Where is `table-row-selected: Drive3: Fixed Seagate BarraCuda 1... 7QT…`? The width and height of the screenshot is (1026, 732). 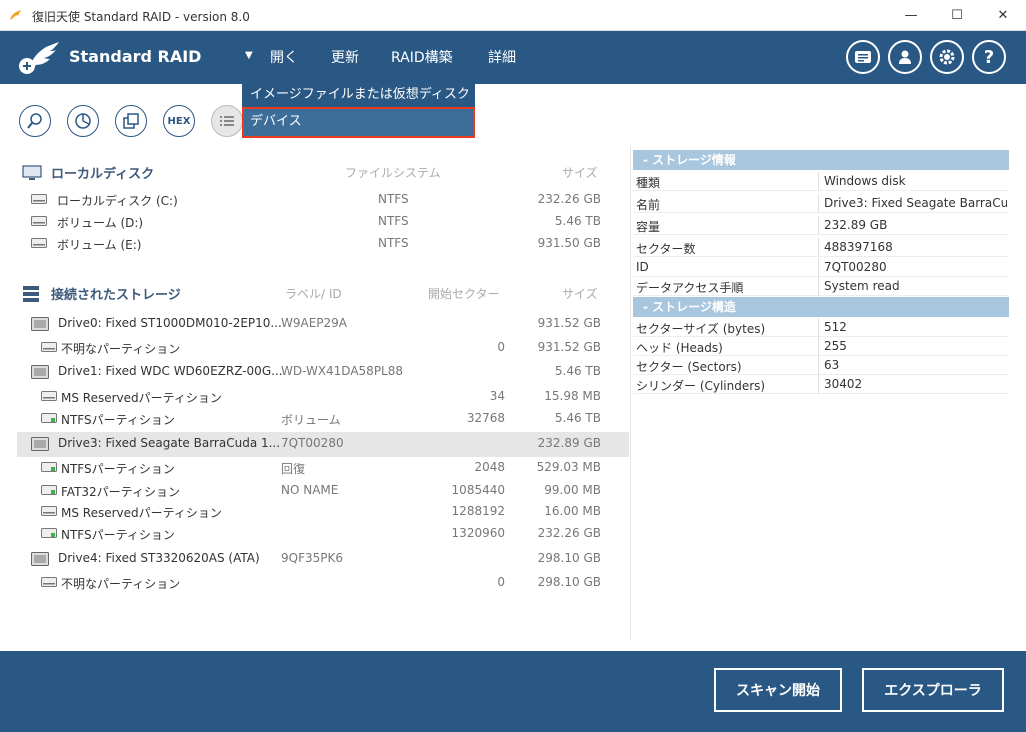 table-row-selected: Drive3: Fixed Seagate BarraCuda 1... 7QT… is located at coordinates (323, 444).